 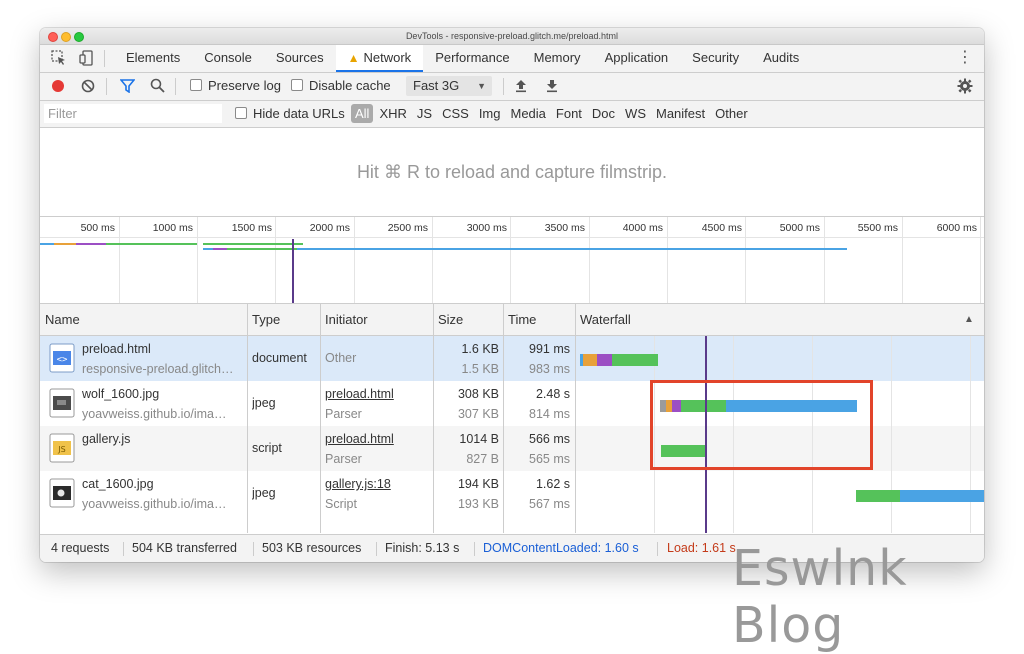 What do you see at coordinates (297, 85) in the screenshot?
I see `disable-cache-box` at bounding box center [297, 85].